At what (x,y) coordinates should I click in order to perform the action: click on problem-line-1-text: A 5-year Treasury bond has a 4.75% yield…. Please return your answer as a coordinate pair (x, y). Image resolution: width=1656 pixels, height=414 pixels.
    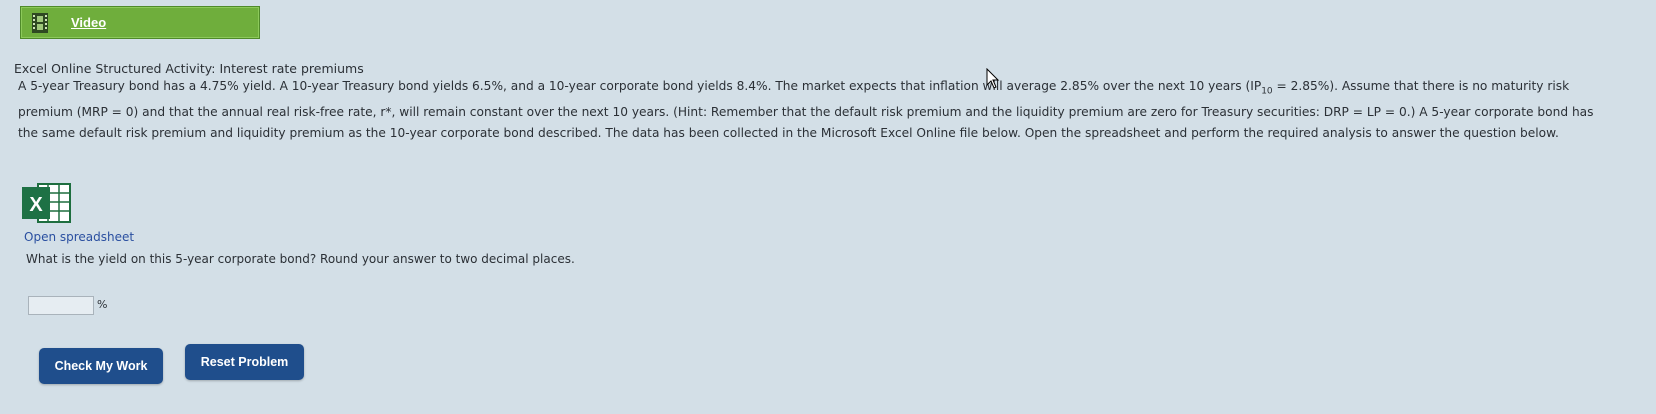
    Looking at the image, I should click on (640, 86).